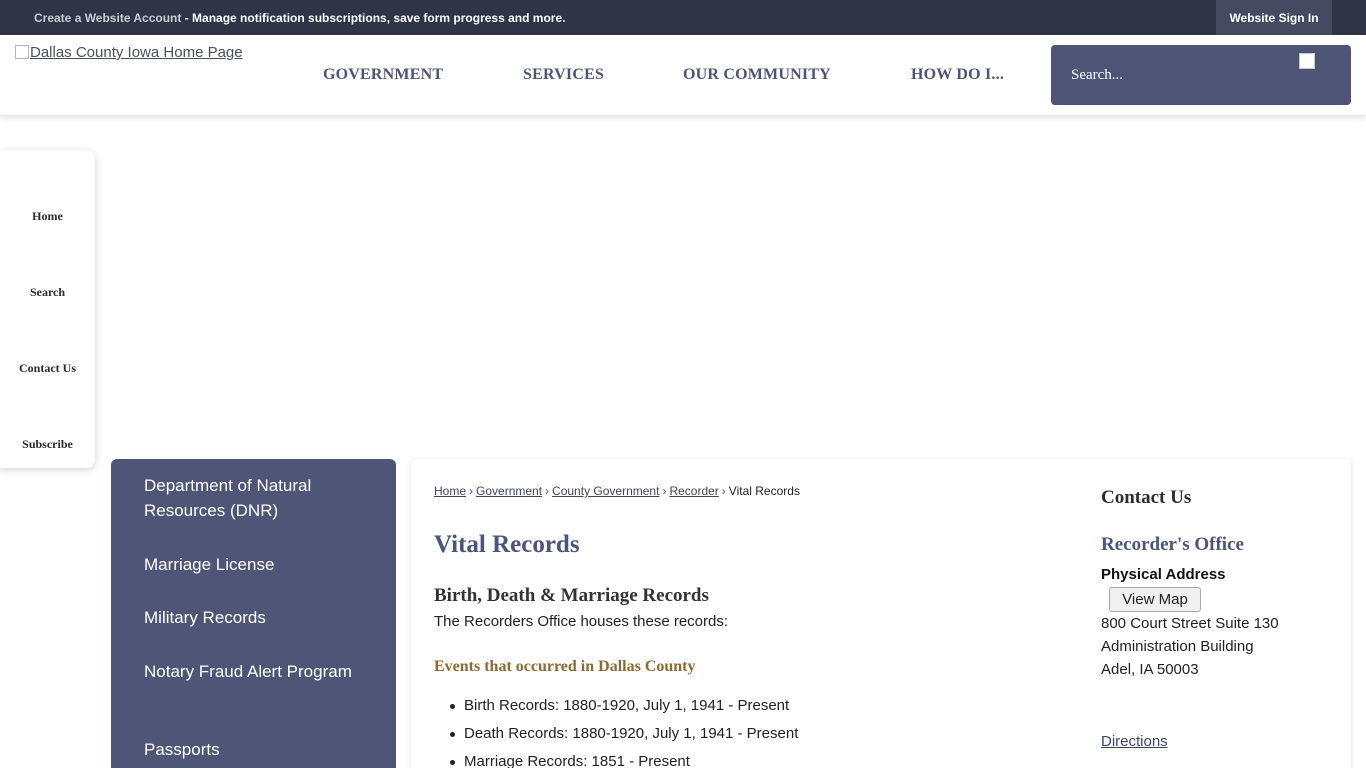 The width and height of the screenshot is (1366, 768). I want to click on create-account-link: Create a Website Account, so click(107, 18).